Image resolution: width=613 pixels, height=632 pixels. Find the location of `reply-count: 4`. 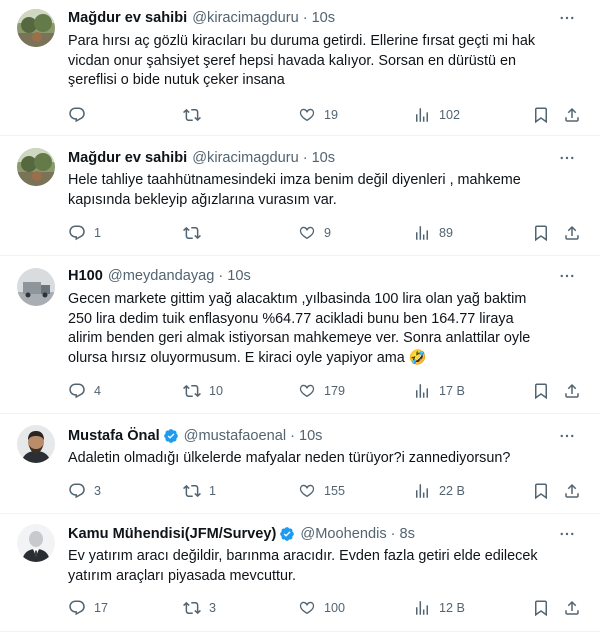

reply-count: 4 is located at coordinates (98, 391).